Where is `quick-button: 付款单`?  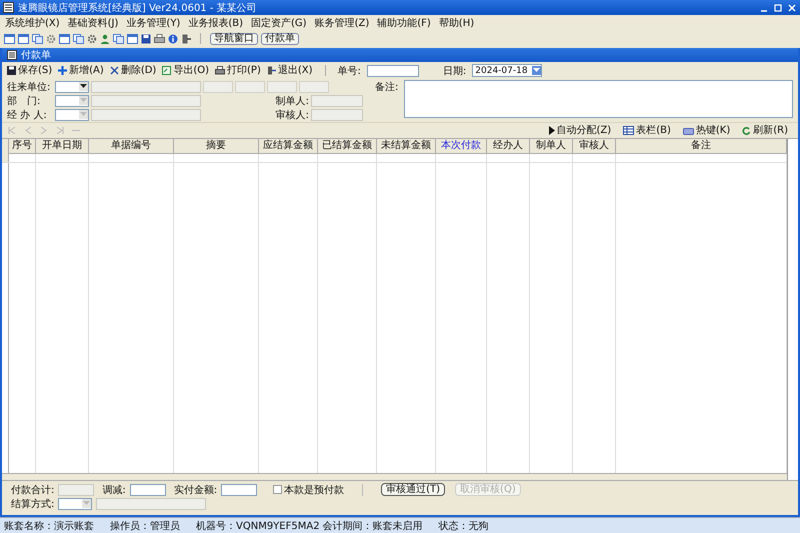 quick-button: 付款单 is located at coordinates (280, 38).